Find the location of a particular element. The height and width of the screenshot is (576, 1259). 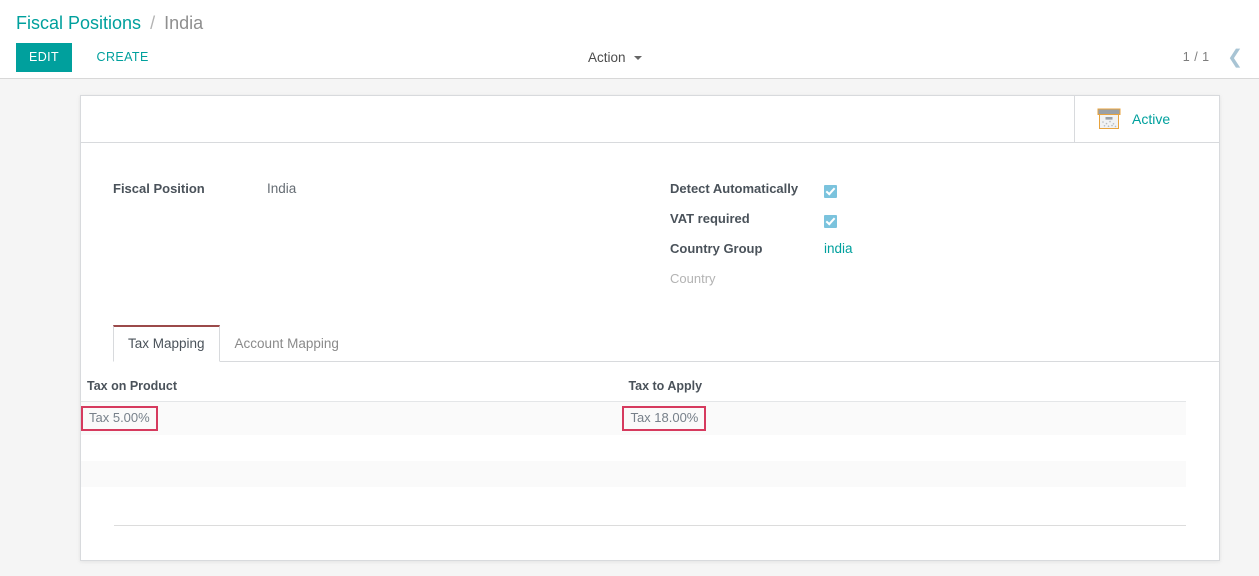

field-value-fiscal-position: India is located at coordinates (281, 189).